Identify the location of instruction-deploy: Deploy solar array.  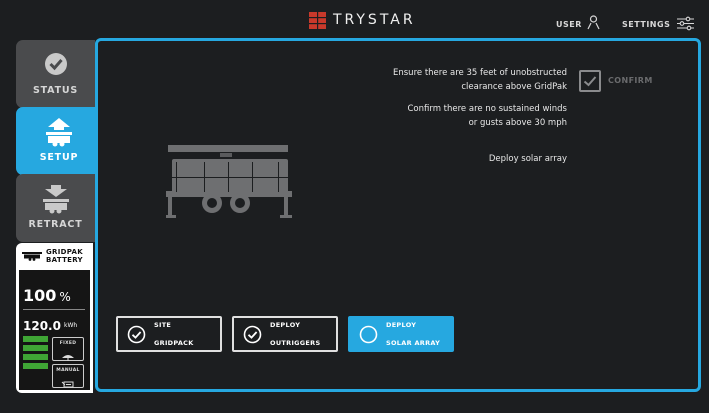
(528, 159).